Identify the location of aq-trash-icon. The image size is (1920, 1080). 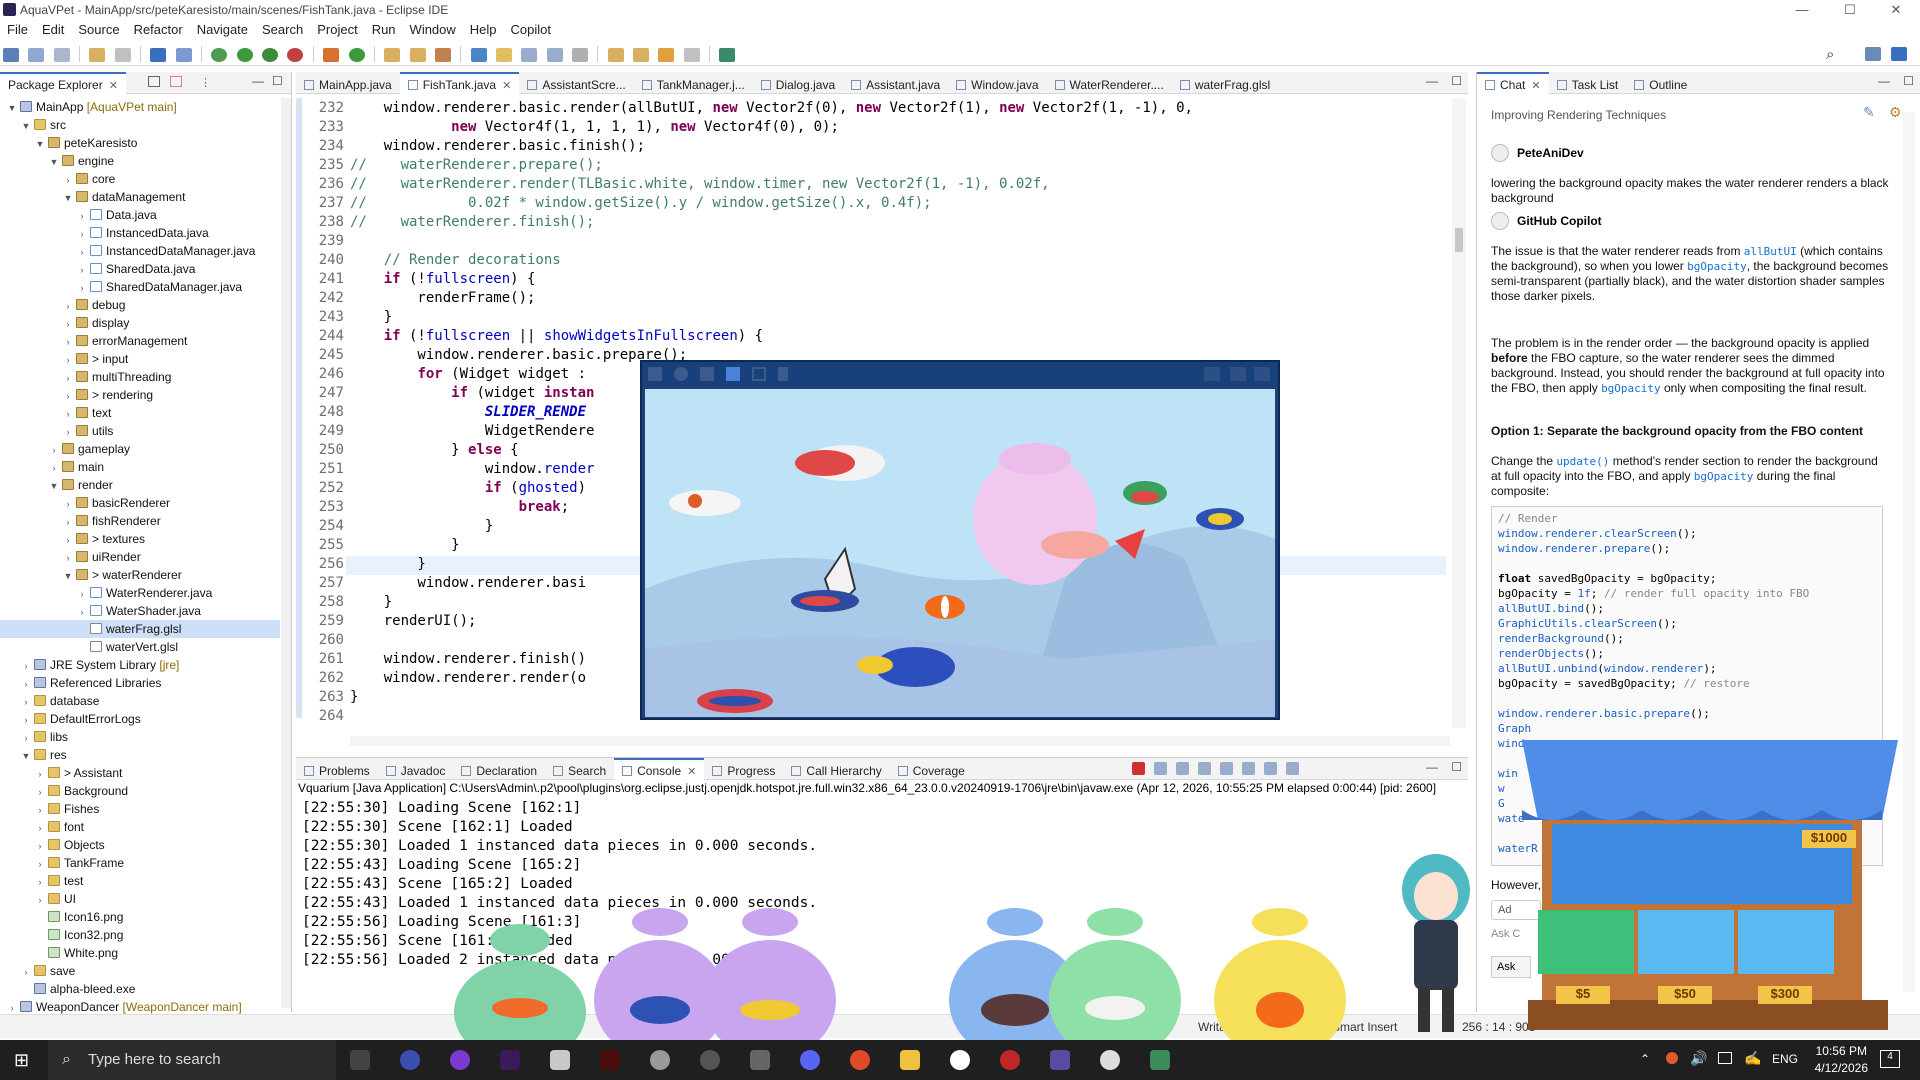
(783, 374).